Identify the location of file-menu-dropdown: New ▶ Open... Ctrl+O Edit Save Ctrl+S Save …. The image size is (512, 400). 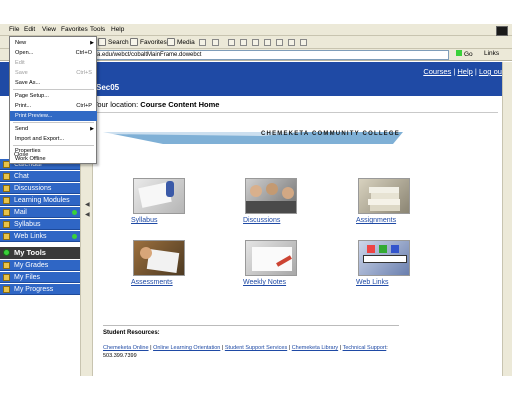
(53, 100).